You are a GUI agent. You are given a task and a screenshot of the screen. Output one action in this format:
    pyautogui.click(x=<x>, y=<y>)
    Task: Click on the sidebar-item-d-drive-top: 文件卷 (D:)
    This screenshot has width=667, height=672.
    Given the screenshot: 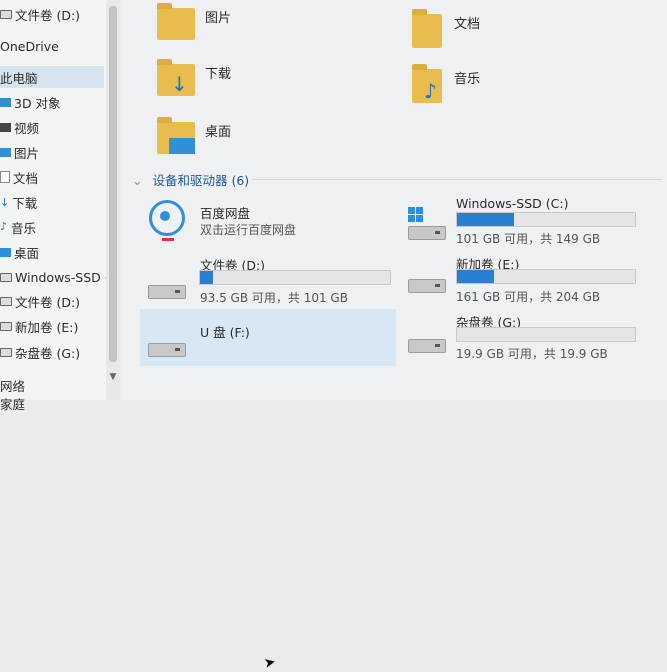 What is the action you would take?
    pyautogui.click(x=52, y=14)
    